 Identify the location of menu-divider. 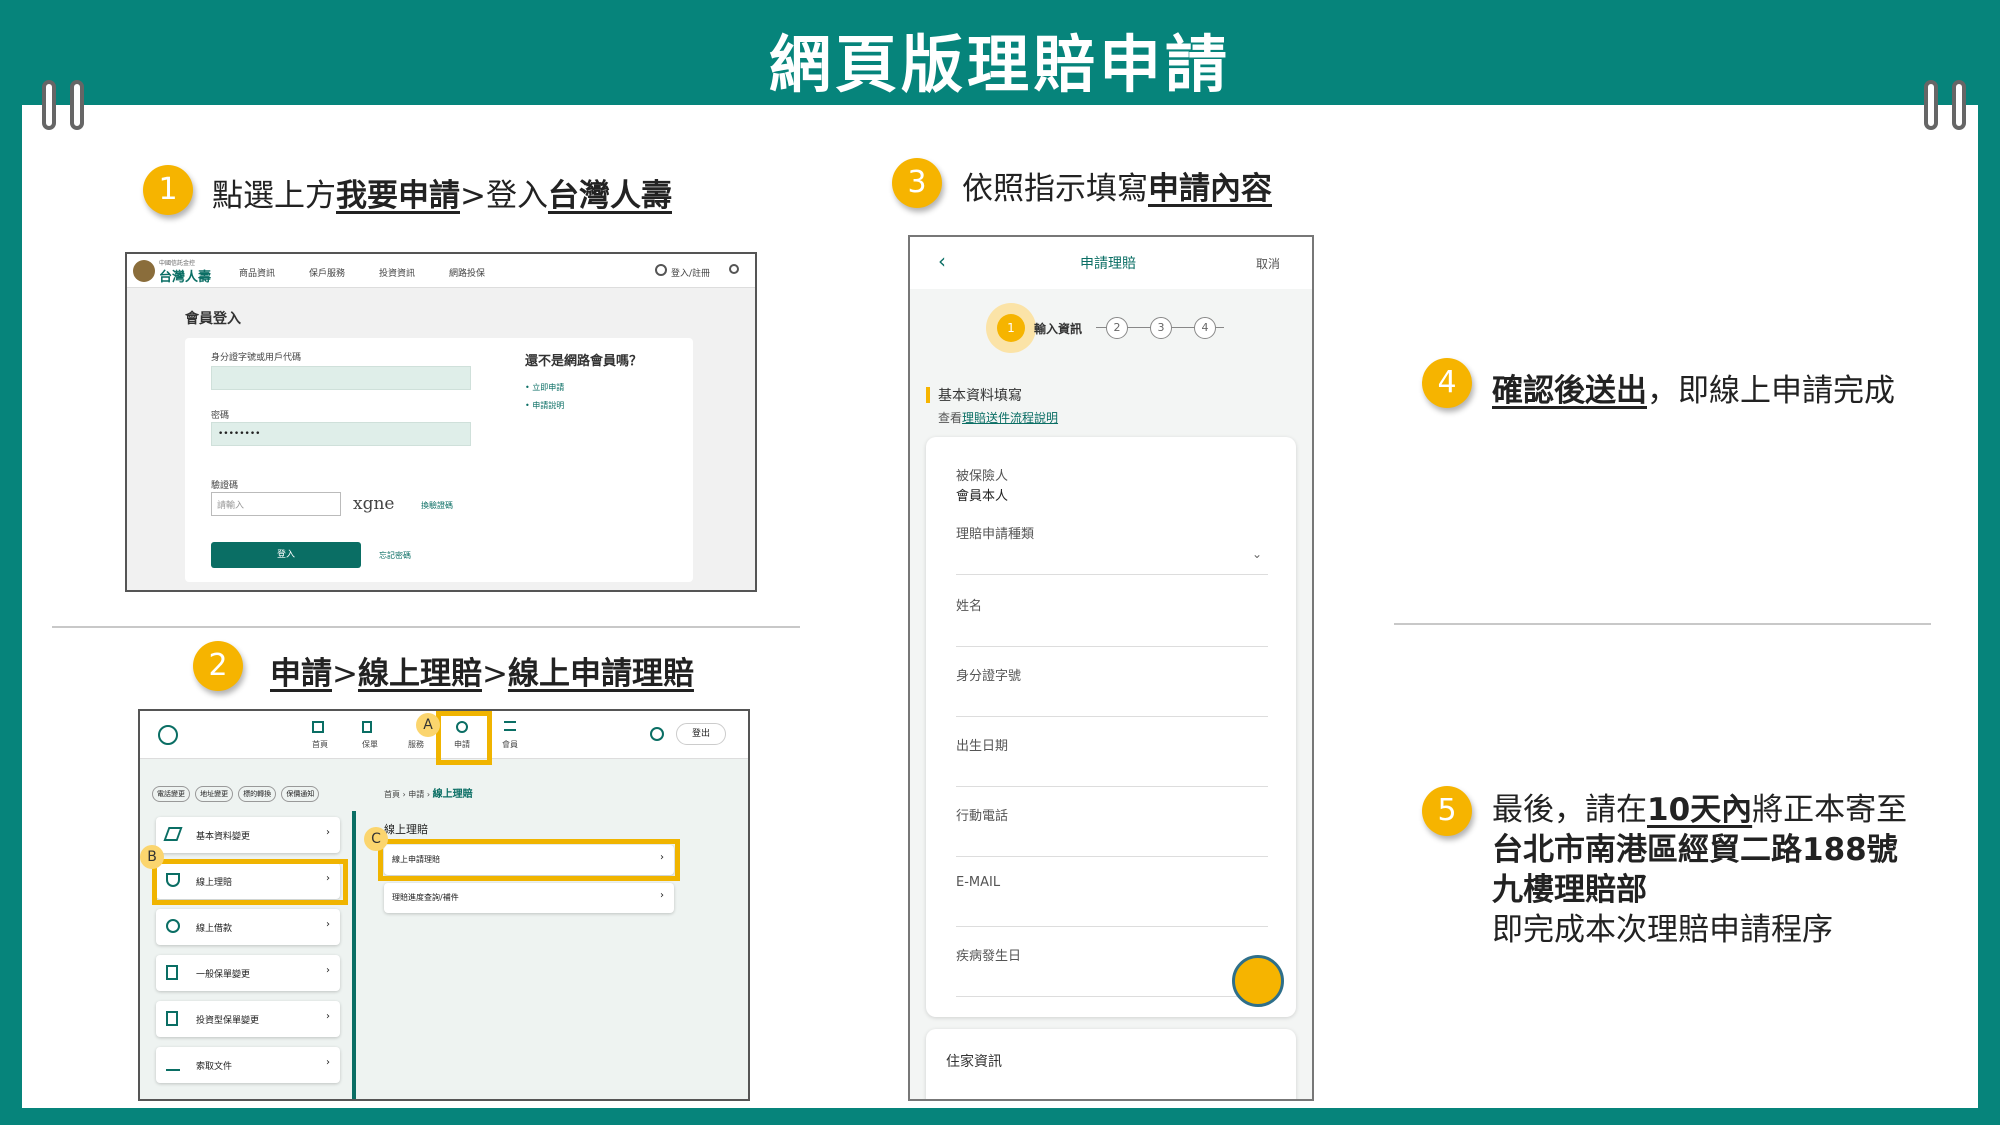
(354, 955).